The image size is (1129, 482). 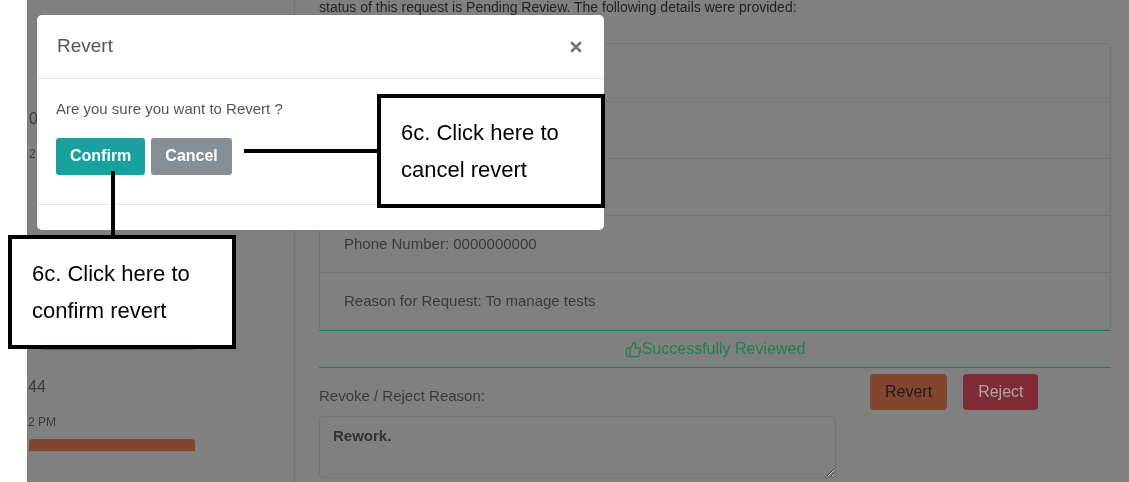 What do you see at coordinates (577, 446) in the screenshot?
I see `reason-field: Rework.` at bounding box center [577, 446].